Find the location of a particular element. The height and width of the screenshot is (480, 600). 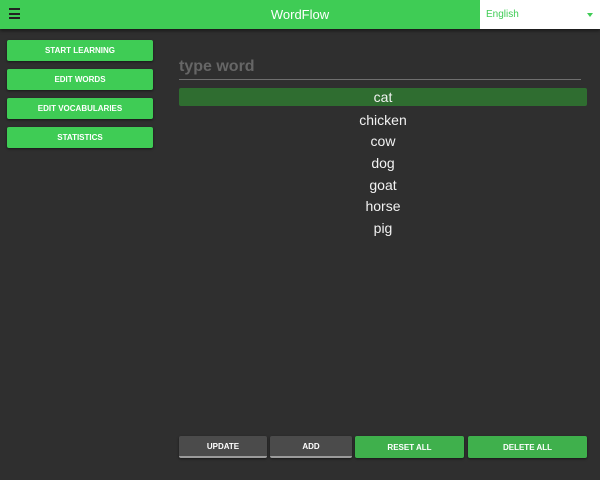

language-select-value: English is located at coordinates (502, 14).